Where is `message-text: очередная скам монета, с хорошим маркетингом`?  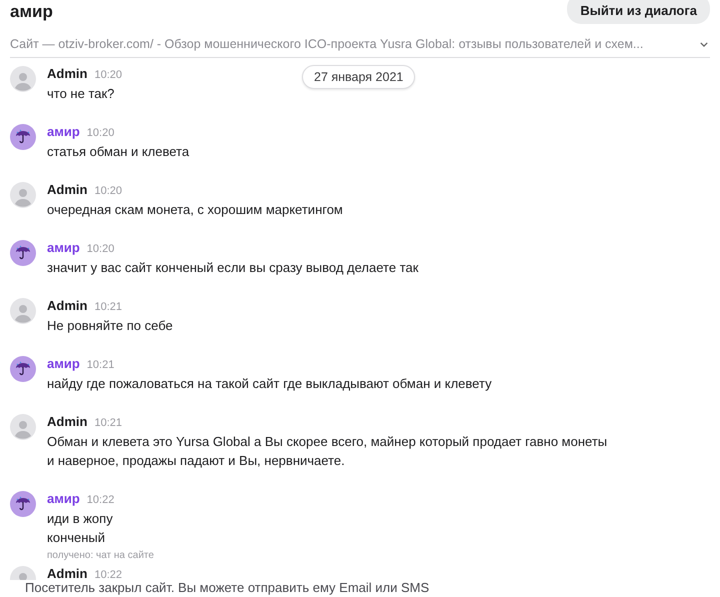
message-text: очередная скам монета, с хорошим маркетингом is located at coordinates (195, 210).